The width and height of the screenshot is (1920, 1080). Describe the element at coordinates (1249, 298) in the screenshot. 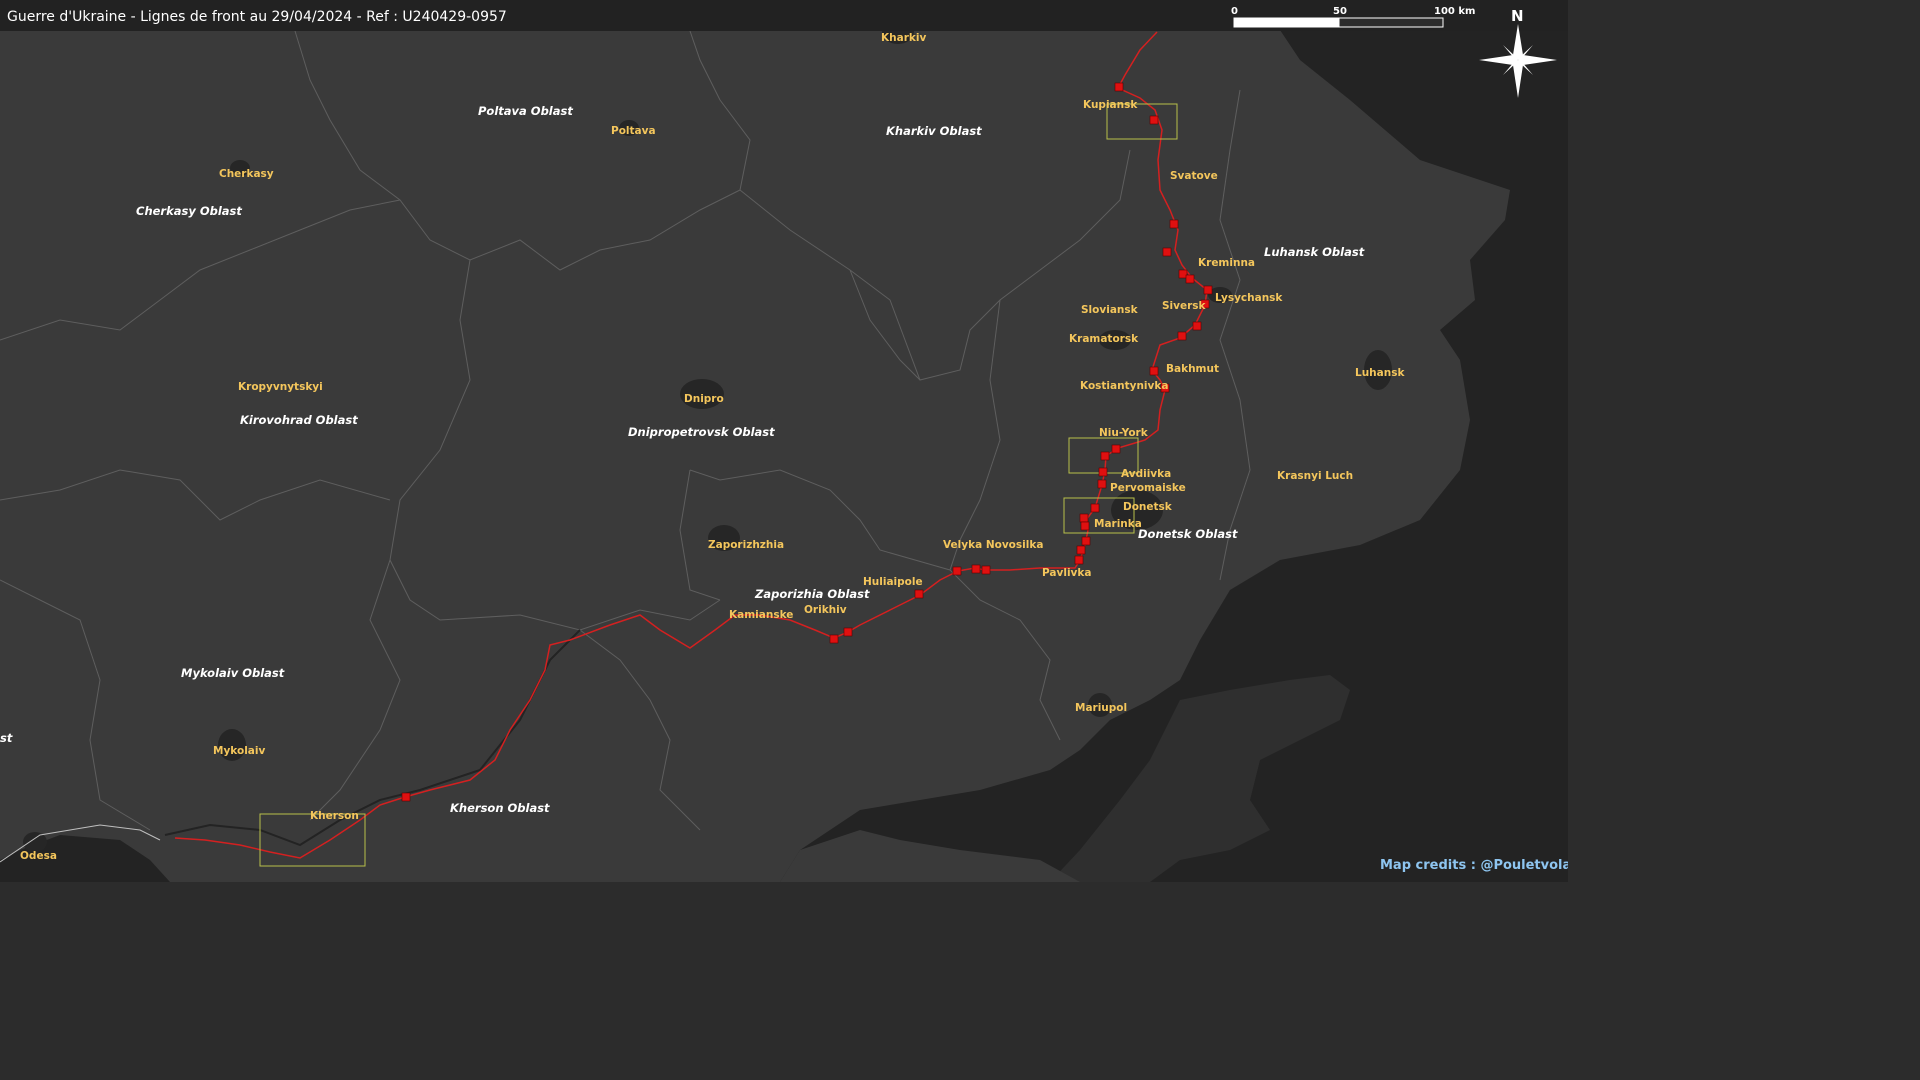

I see `city-label-lysychansk: Lysychansk` at that location.